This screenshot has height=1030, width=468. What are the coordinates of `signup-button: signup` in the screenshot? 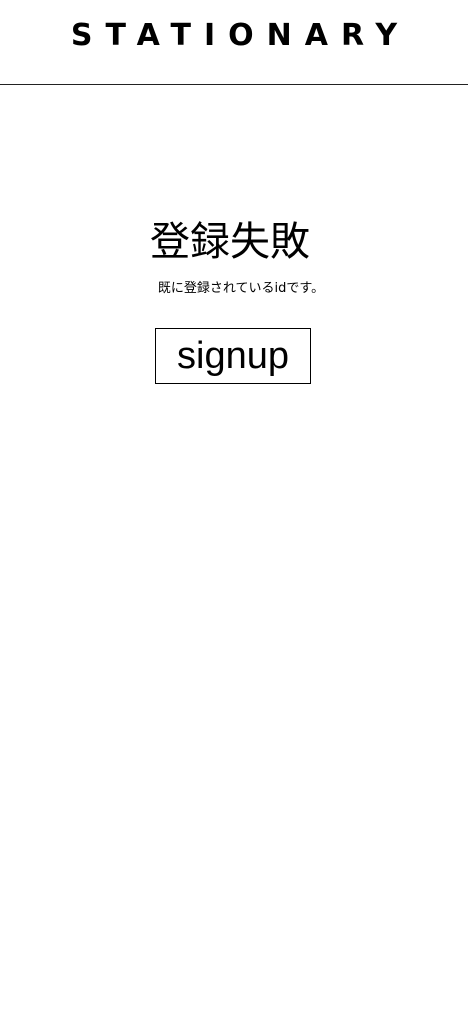 It's located at (233, 356).